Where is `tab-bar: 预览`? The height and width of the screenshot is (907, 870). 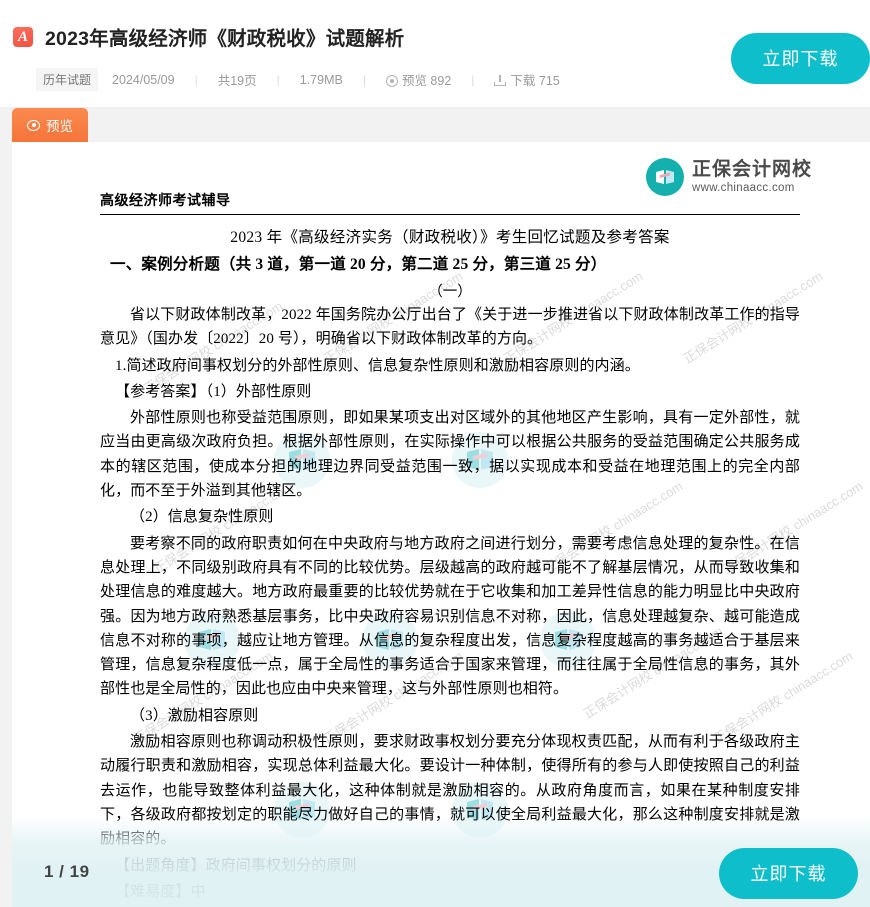 tab-bar: 预览 is located at coordinates (435, 125).